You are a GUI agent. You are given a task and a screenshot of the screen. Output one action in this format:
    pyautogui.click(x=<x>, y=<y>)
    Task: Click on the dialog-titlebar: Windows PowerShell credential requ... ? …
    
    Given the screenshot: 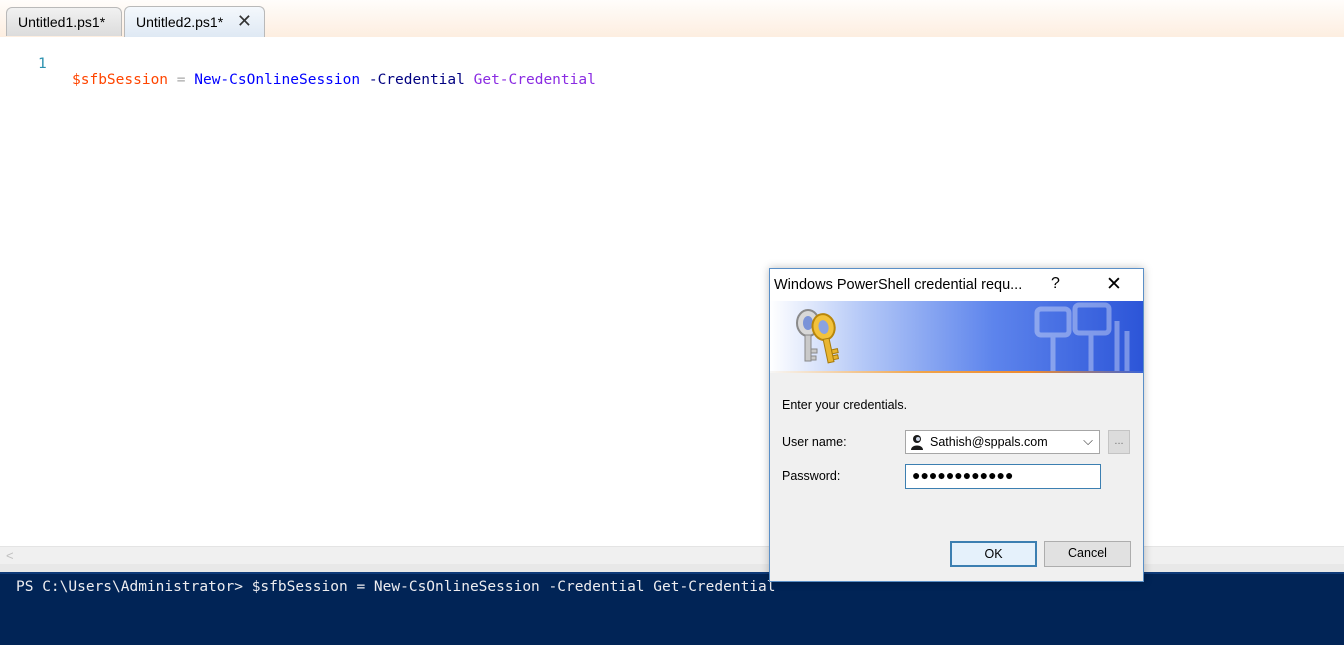 What is the action you would take?
    pyautogui.click(x=956, y=285)
    